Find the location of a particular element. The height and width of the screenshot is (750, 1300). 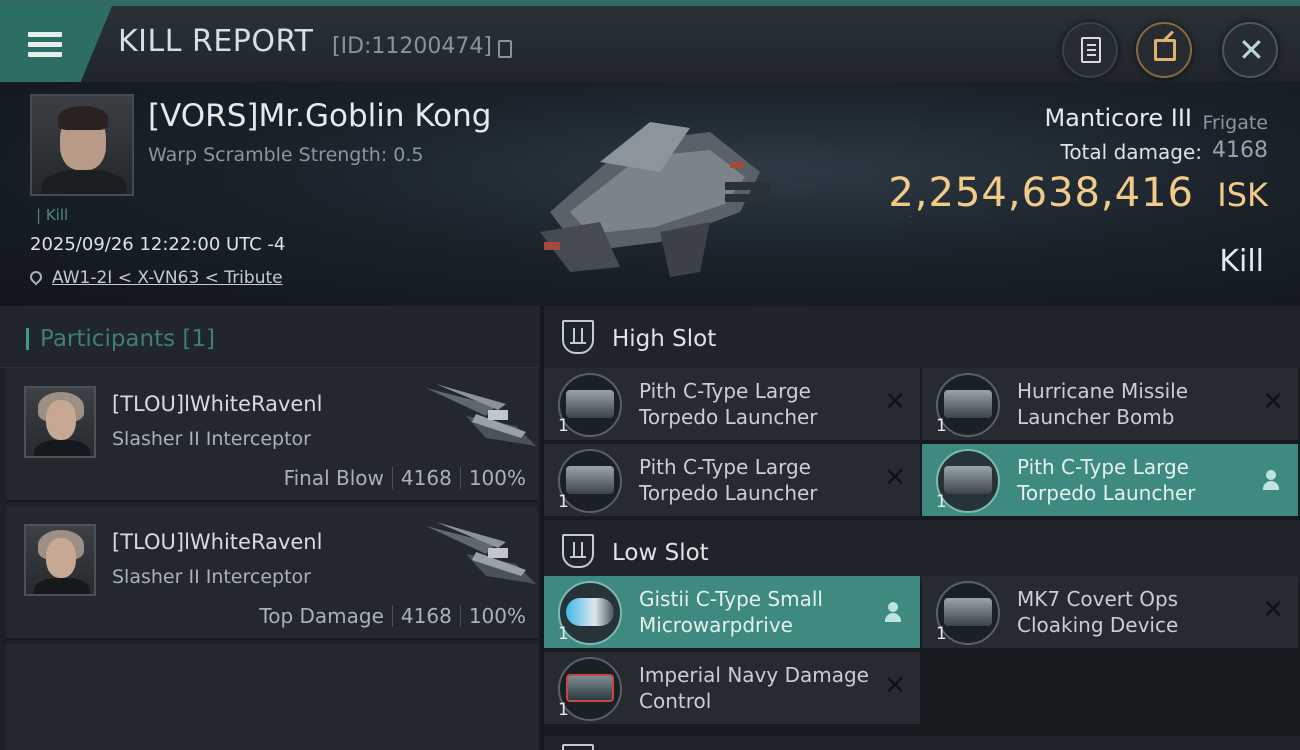

low-slot-icon is located at coordinates (578, 551).